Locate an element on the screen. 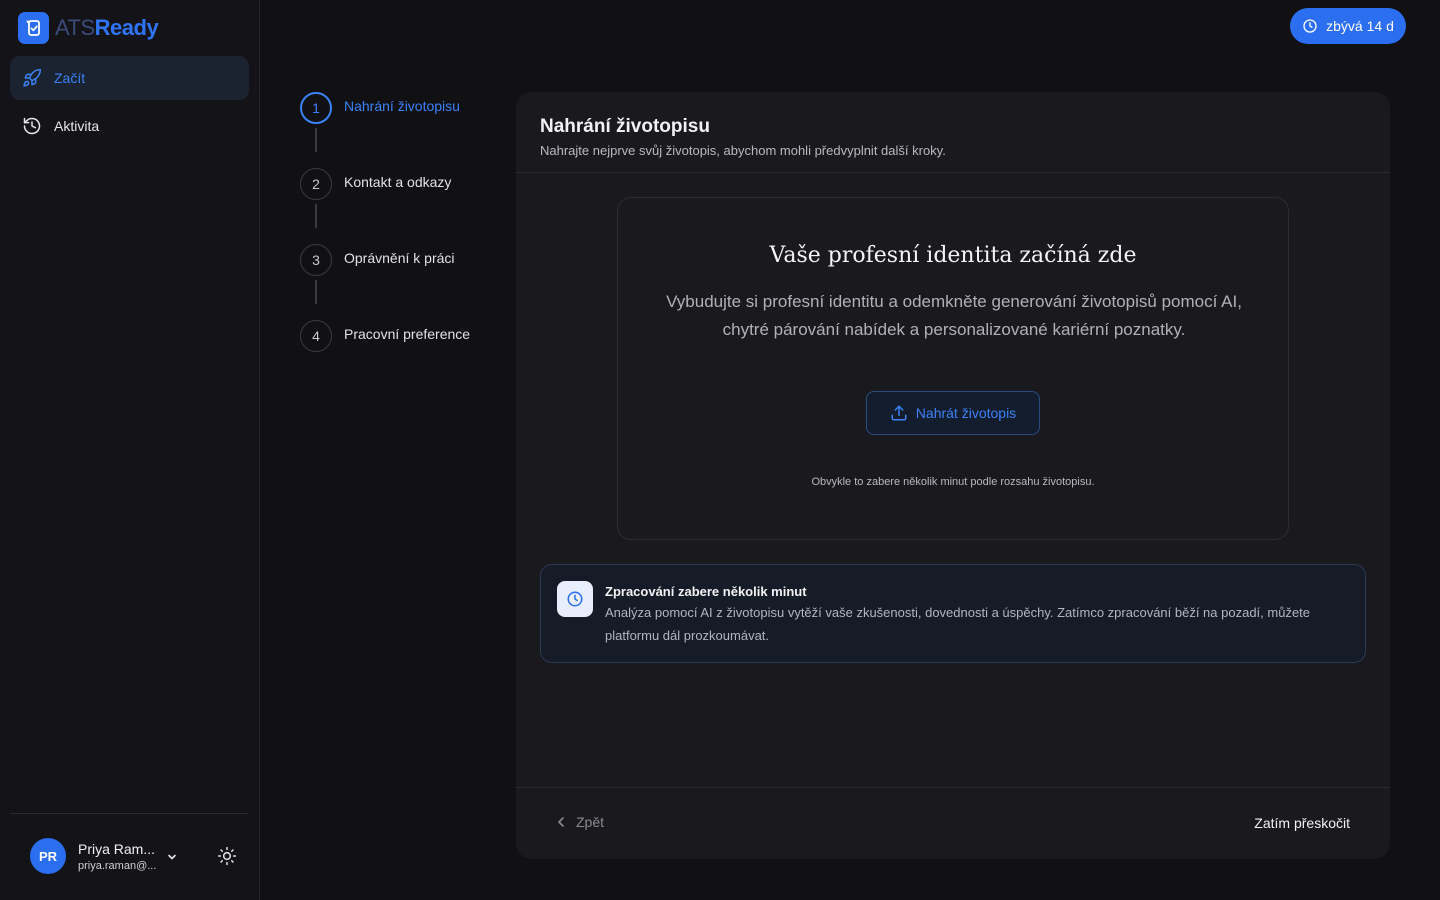 This screenshot has height=900, width=1440. step-work-authorization: 3 Oprávnění k práci is located at coordinates (377, 260).